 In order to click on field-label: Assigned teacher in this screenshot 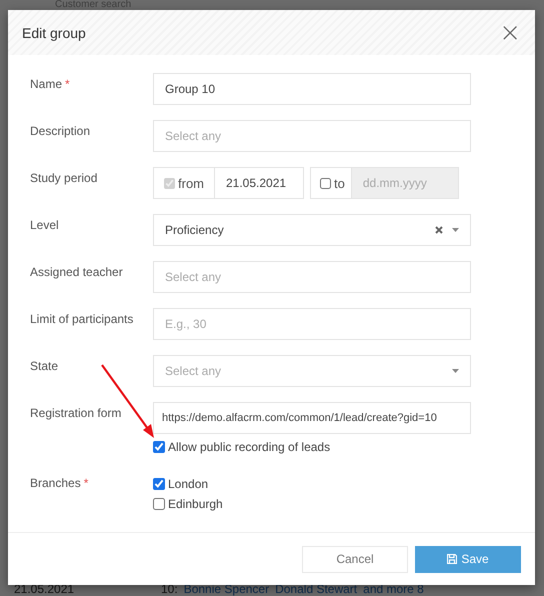, I will do `click(76, 272)`.